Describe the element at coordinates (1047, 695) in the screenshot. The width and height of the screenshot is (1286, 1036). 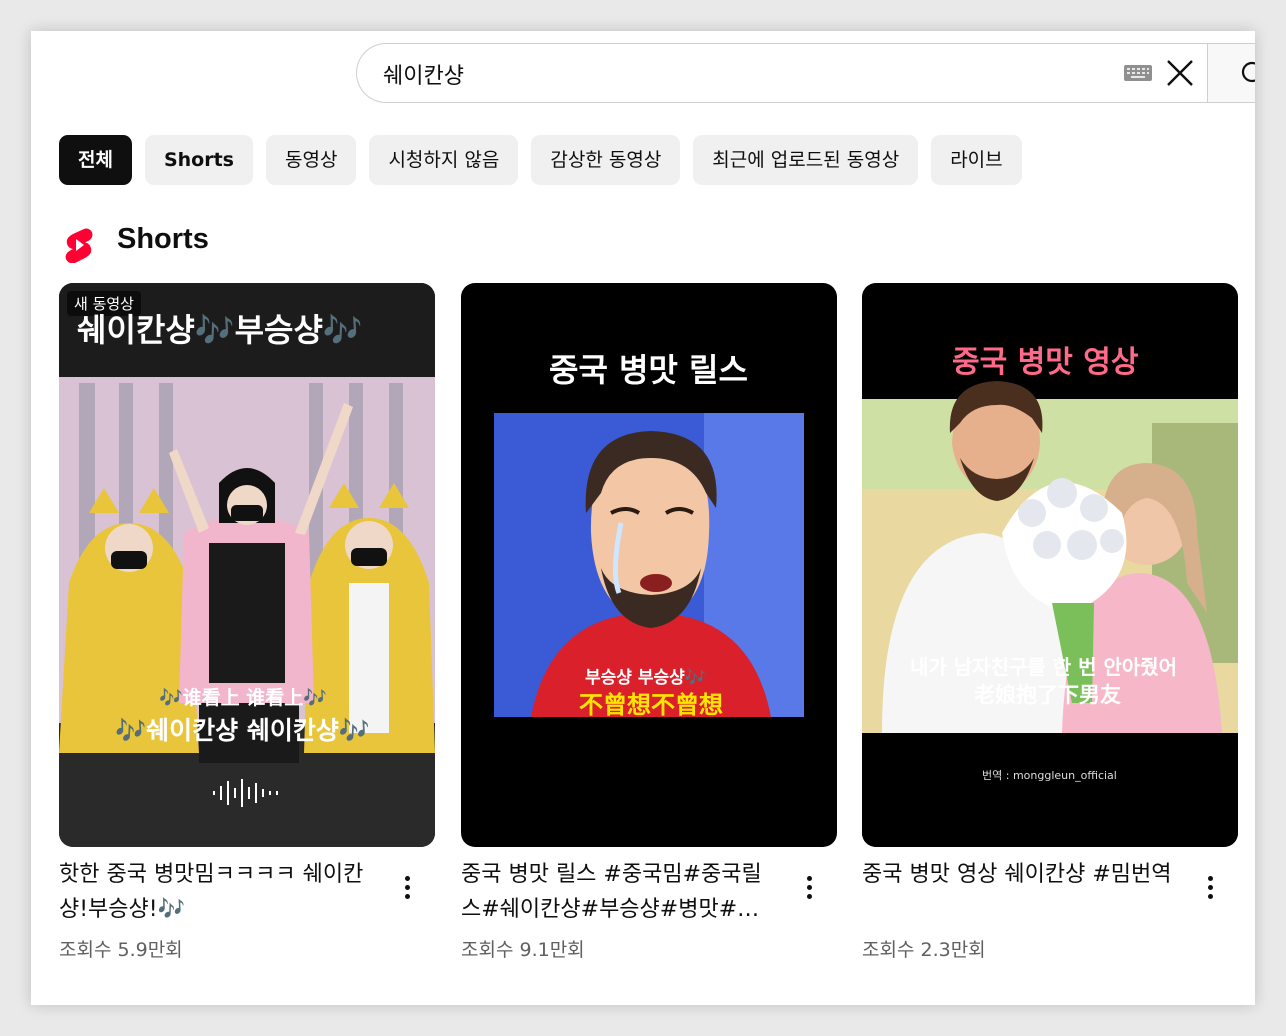
I see `thumb-caption-mid2-3: 老娘抱了下男友` at that location.